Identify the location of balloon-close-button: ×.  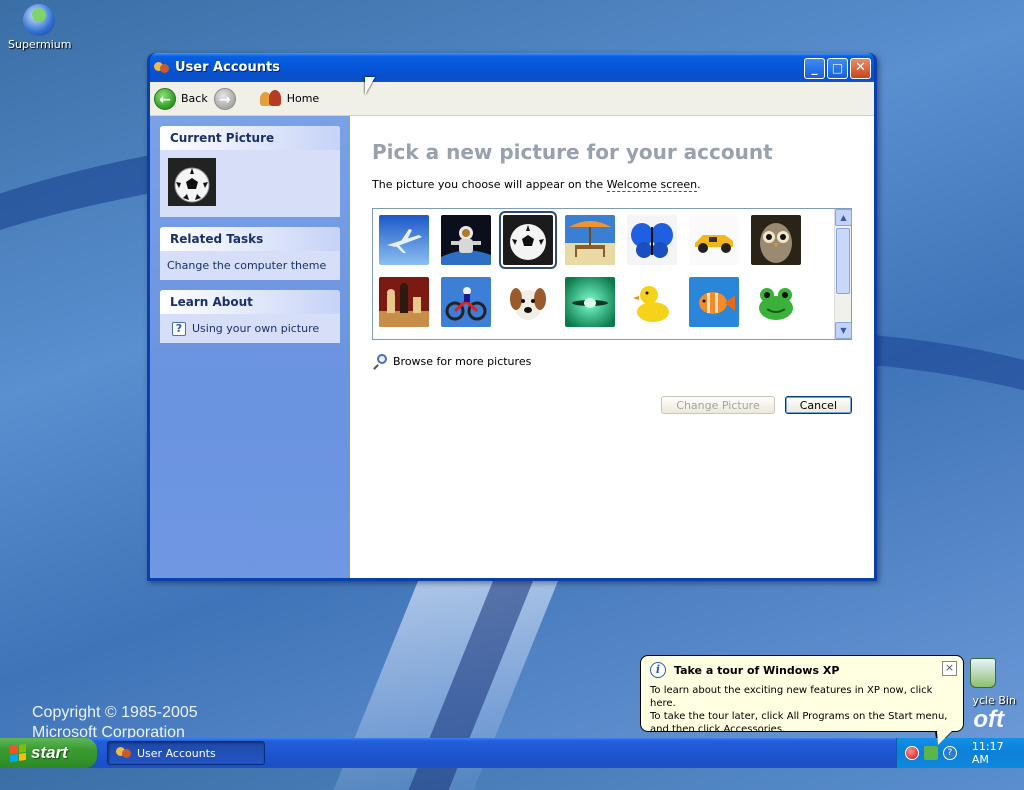
(949, 668).